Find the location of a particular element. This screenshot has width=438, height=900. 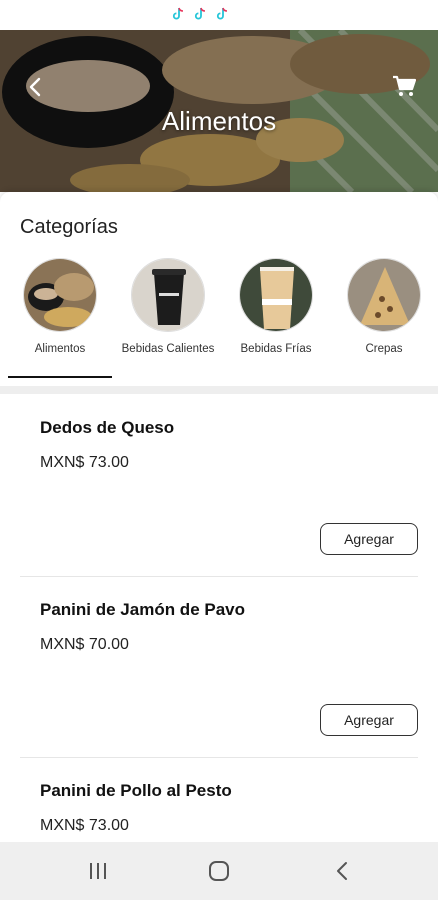

category-label: Bebidas Frías is located at coordinates (276, 349).